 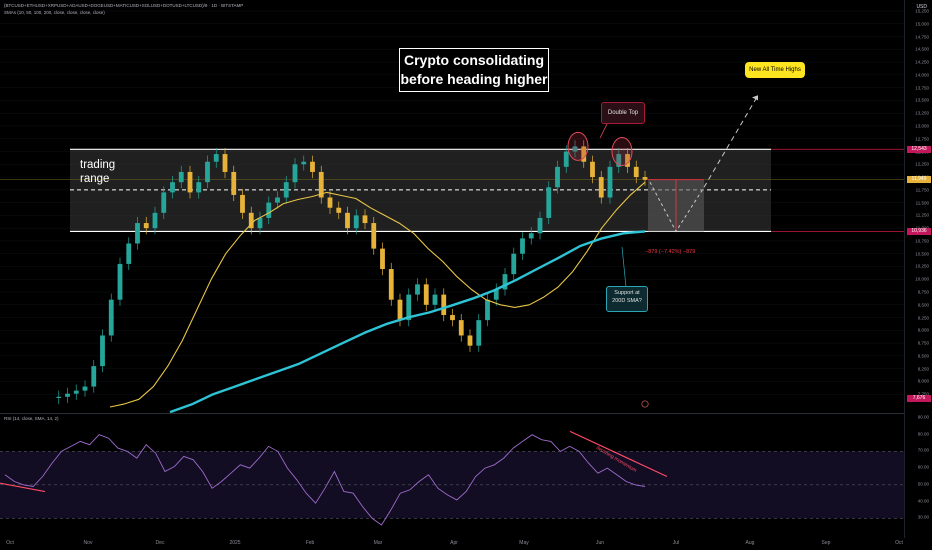 What do you see at coordinates (676, 543) in the screenshot?
I see `time-tick-label: Jul` at bounding box center [676, 543].